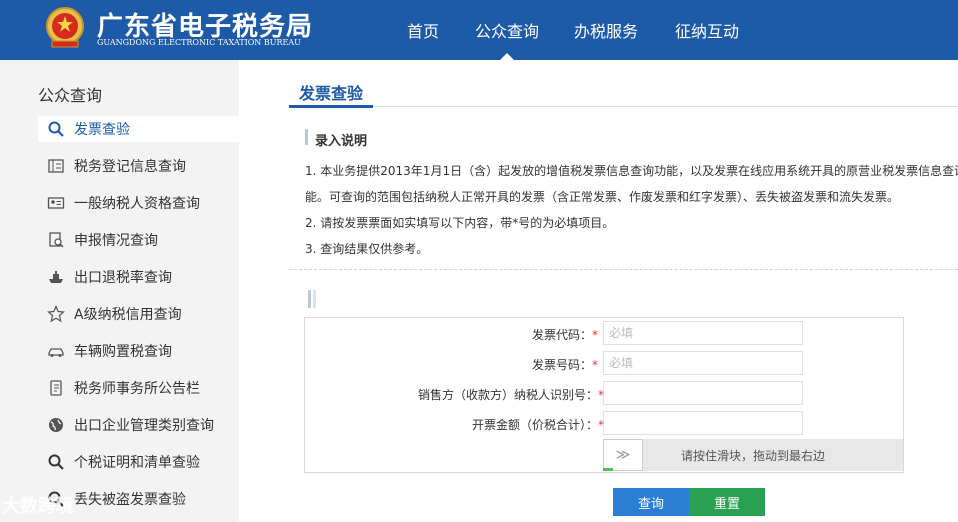 The height and width of the screenshot is (522, 958). What do you see at coordinates (703, 333) in the screenshot?
I see `invoice-code-input: 必填` at bounding box center [703, 333].